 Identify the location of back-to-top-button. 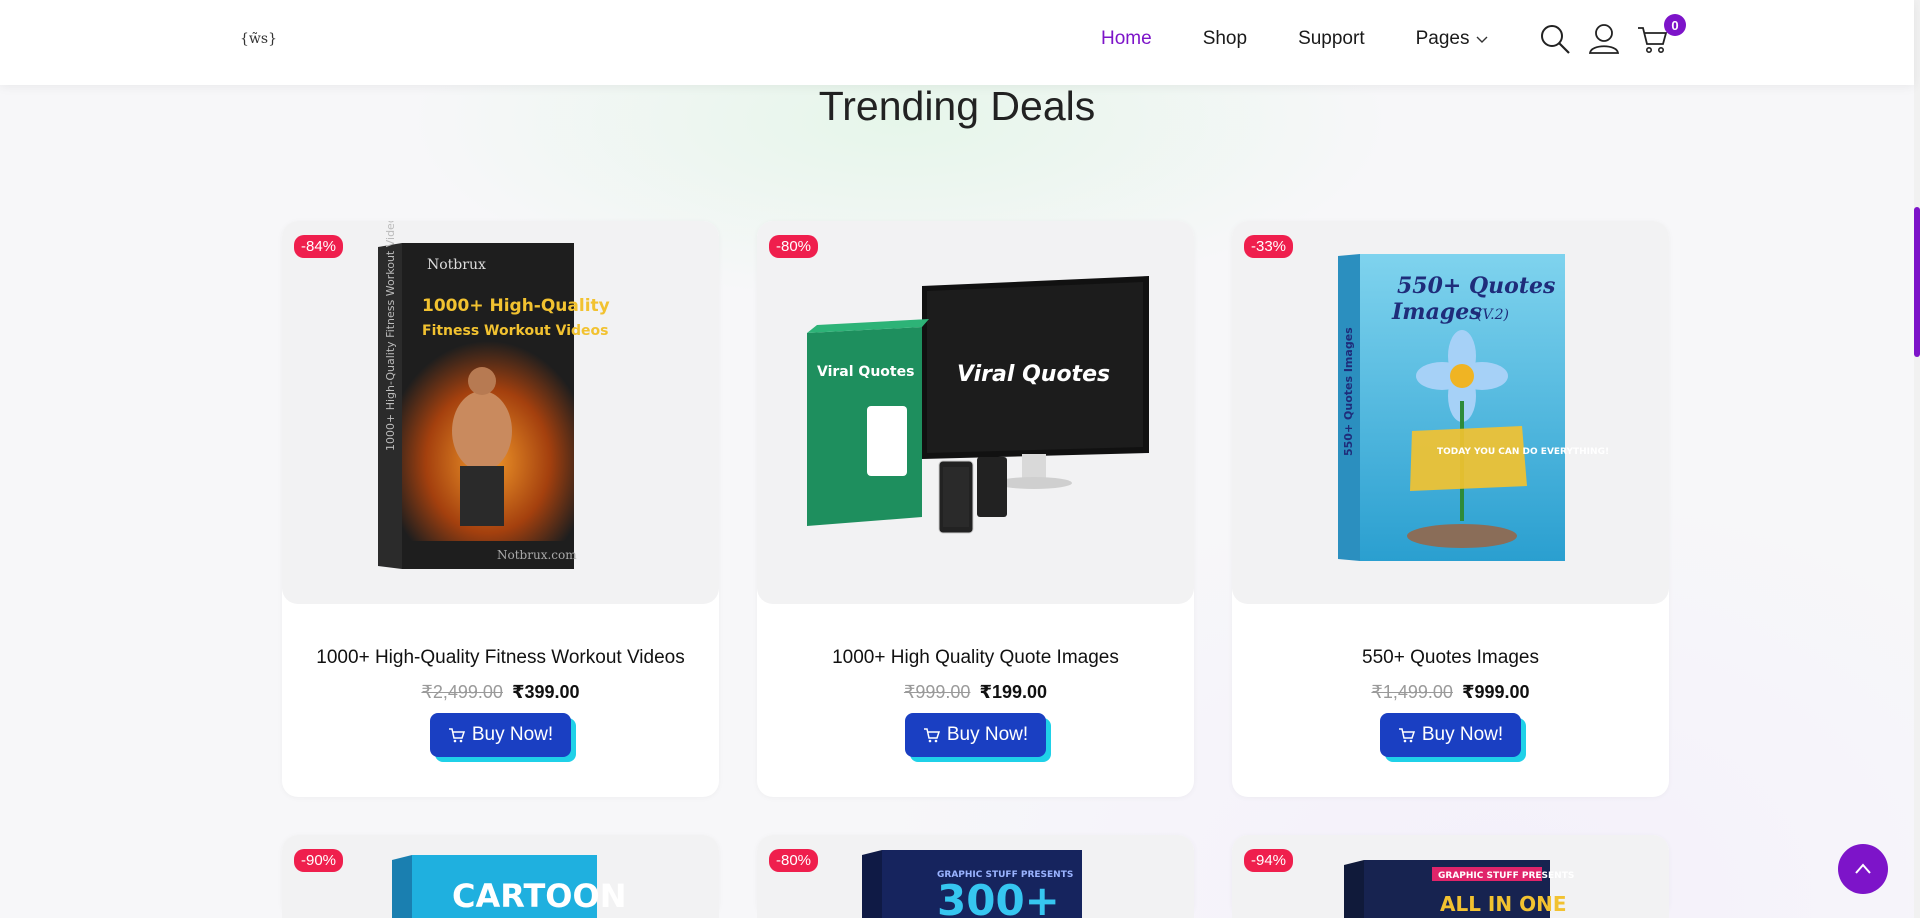
(1863, 869).